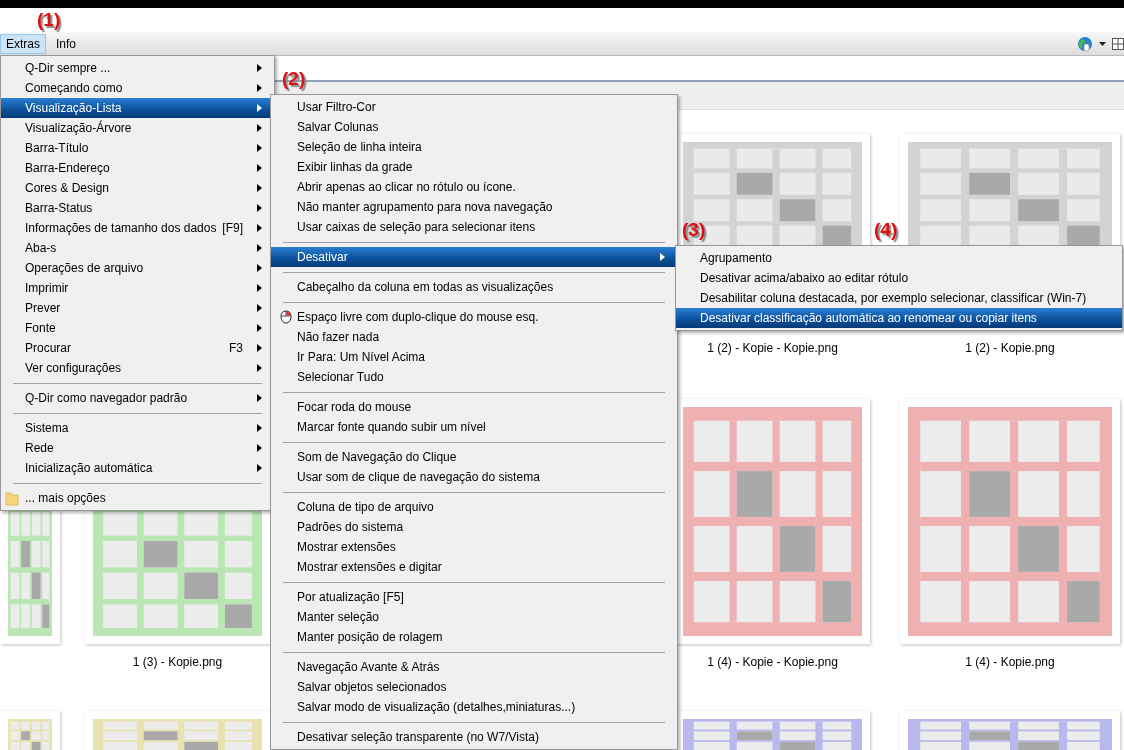 The width and height of the screenshot is (1124, 750). Describe the element at coordinates (886, 230) in the screenshot. I see `step-number-label: (4)` at that location.